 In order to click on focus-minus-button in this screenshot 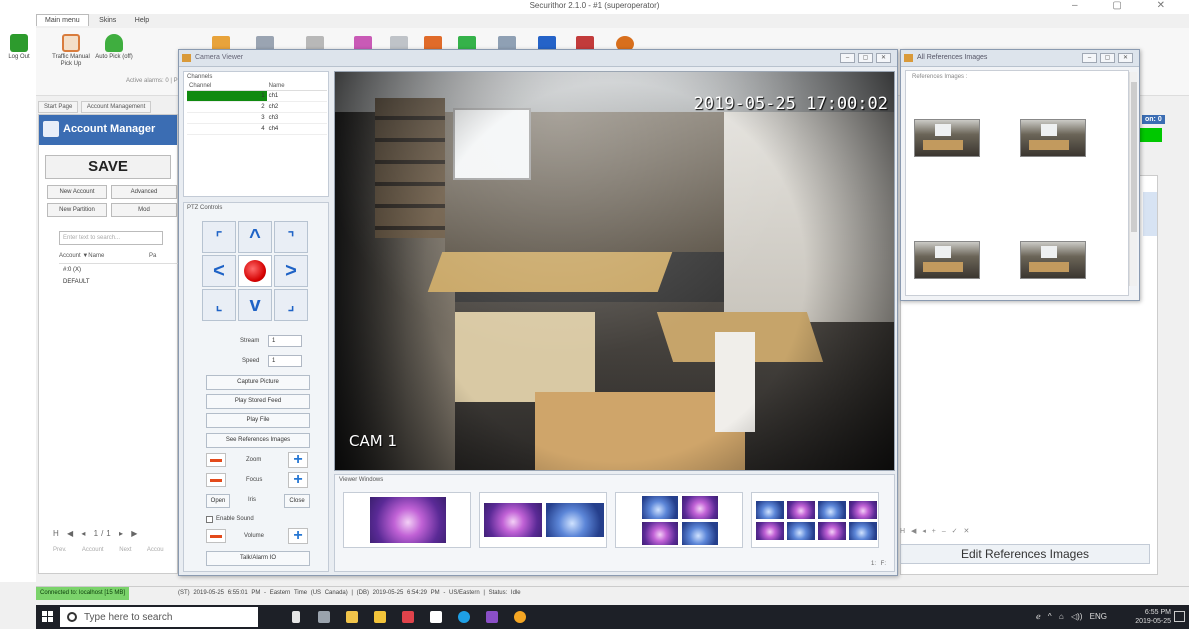, I will do `click(216, 480)`.